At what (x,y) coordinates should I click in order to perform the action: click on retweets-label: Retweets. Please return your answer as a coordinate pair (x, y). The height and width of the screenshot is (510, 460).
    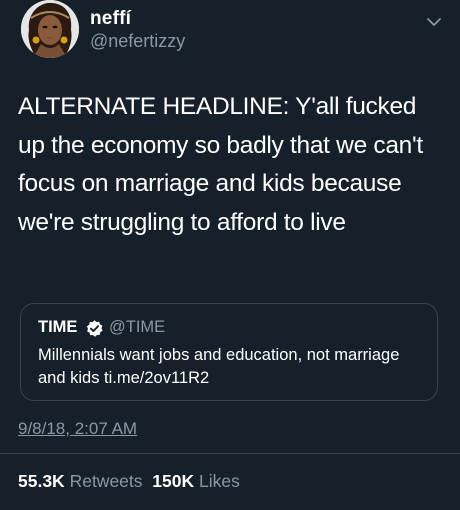
    Looking at the image, I should click on (106, 481).